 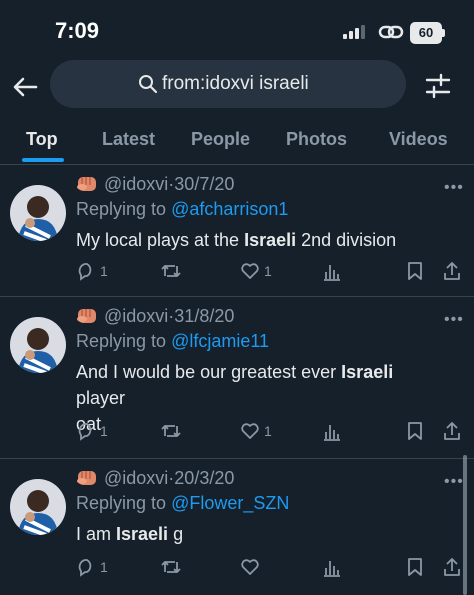 I want to click on tweet-text-part: 2nd division, so click(x=346, y=240).